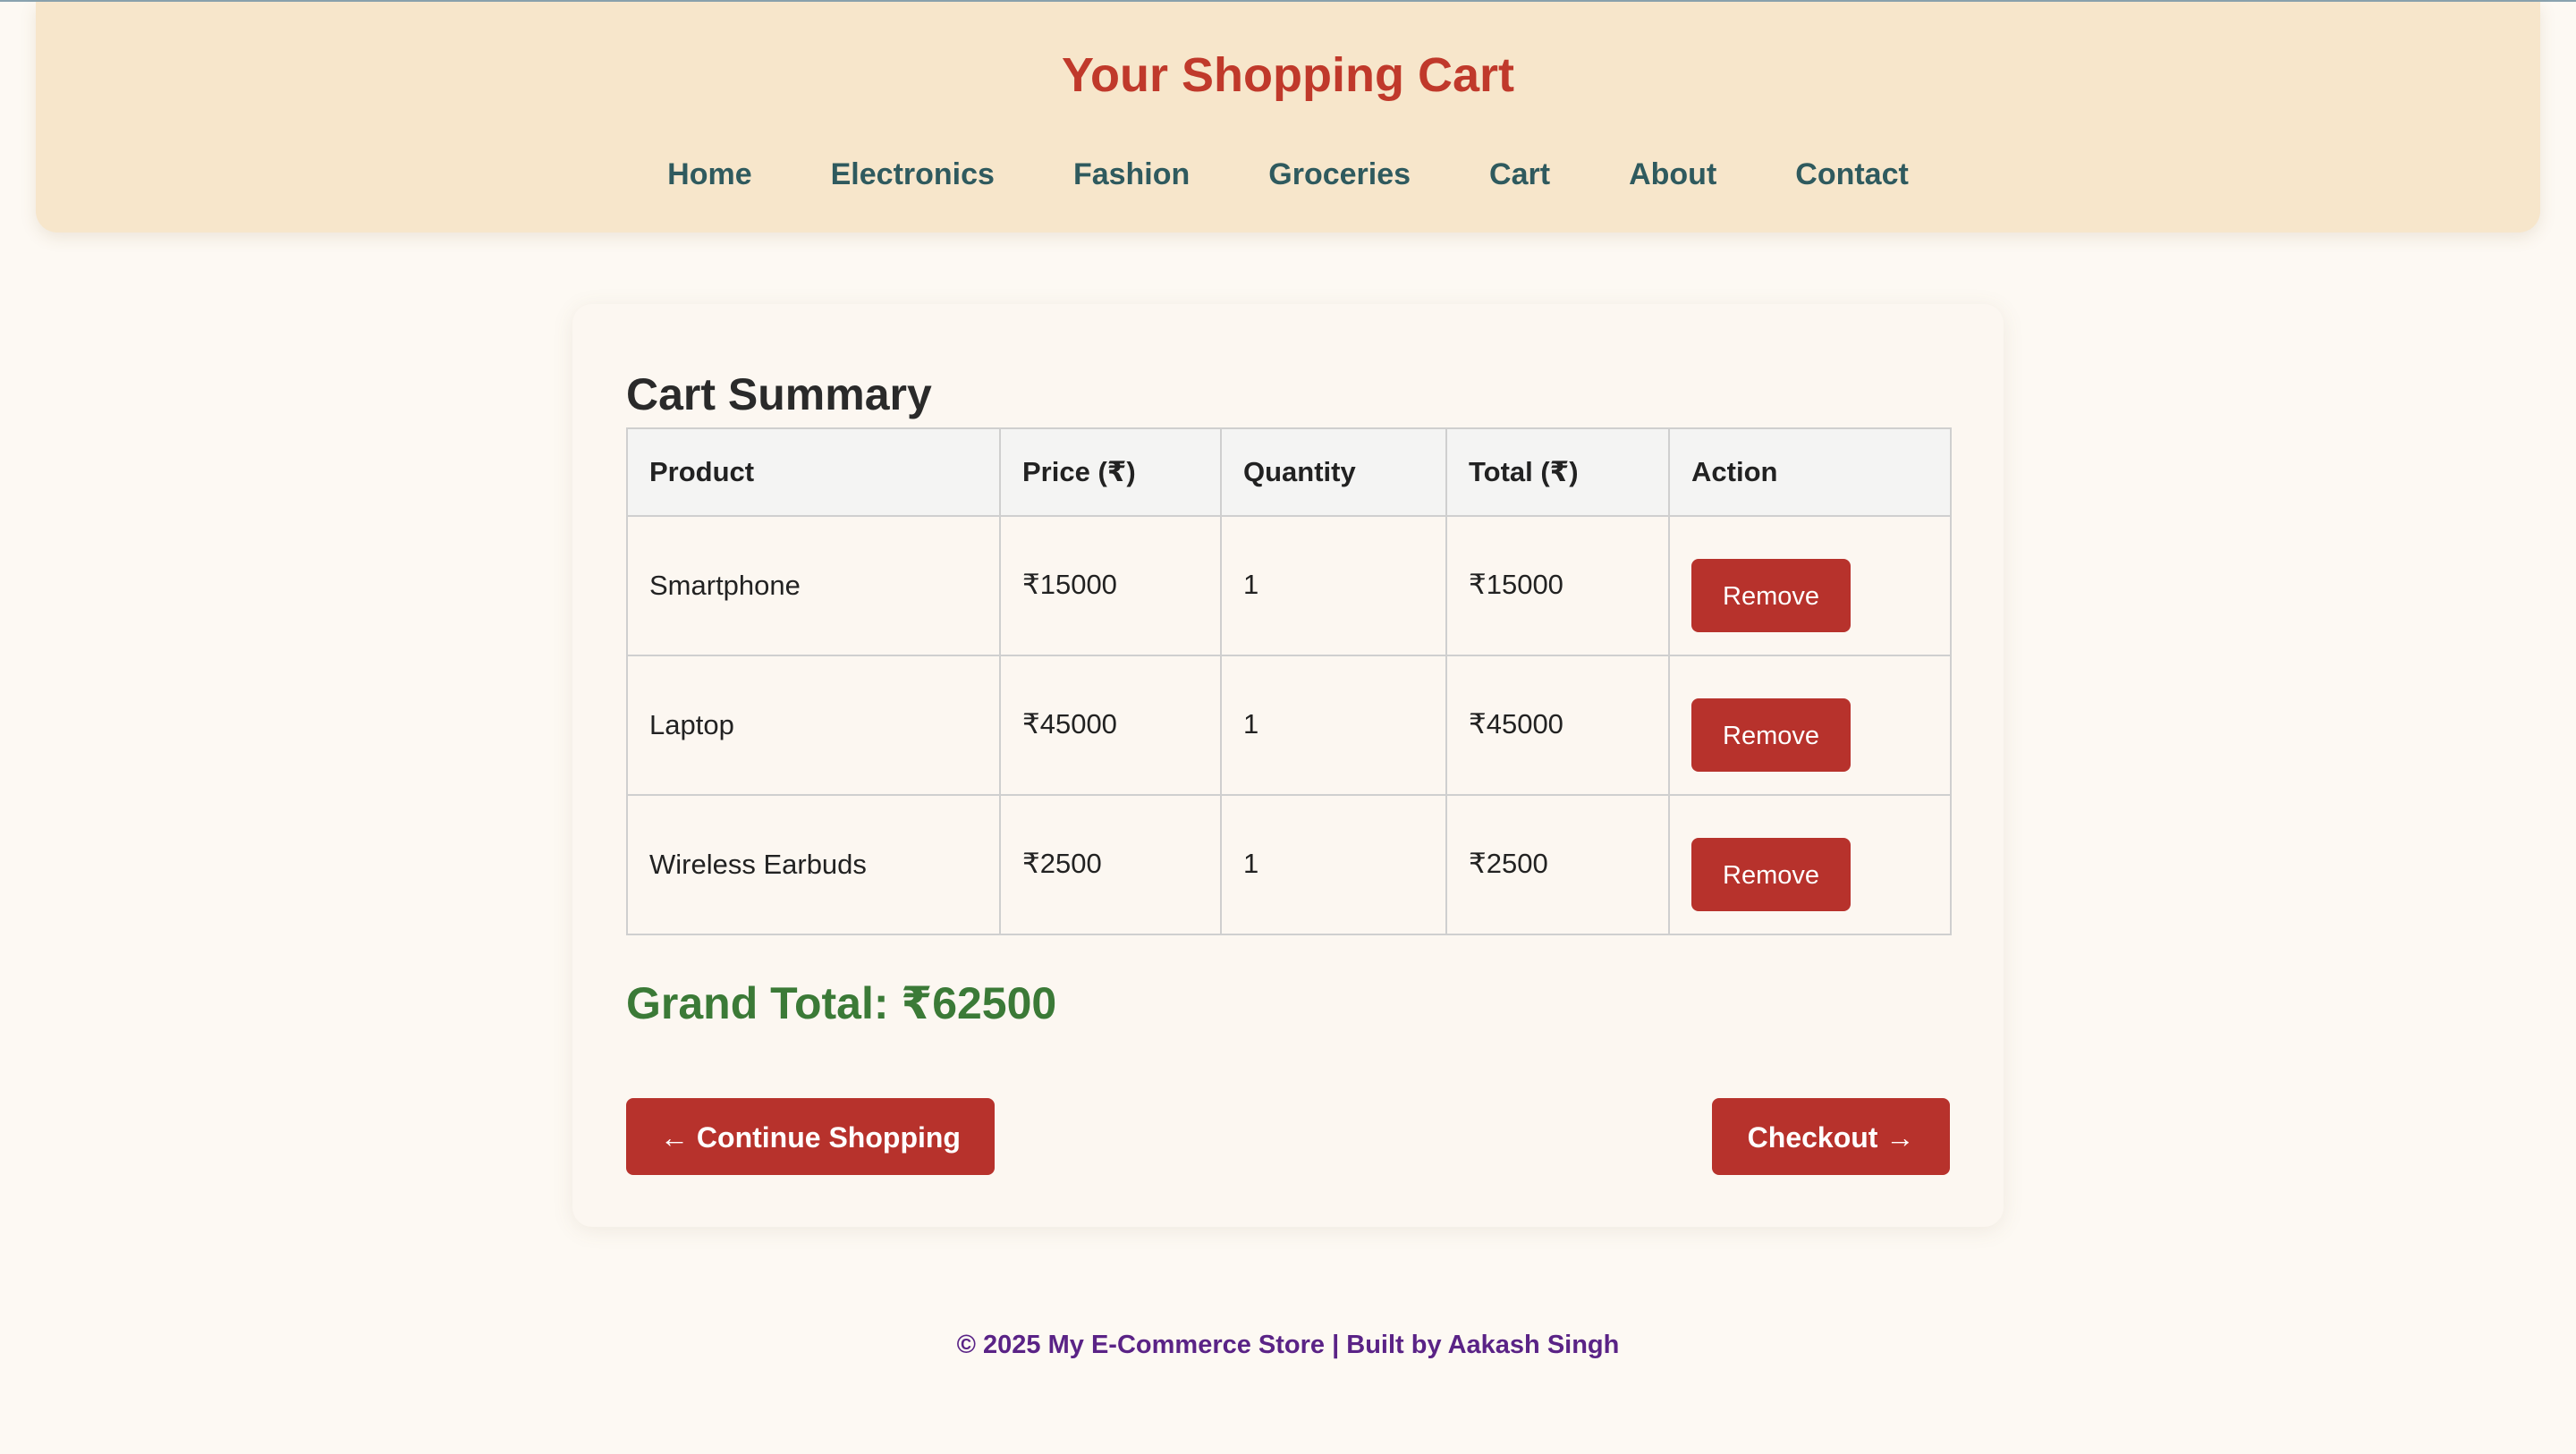 This screenshot has width=2576, height=1454. I want to click on nav-link-groceries: Groceries, so click(1339, 174).